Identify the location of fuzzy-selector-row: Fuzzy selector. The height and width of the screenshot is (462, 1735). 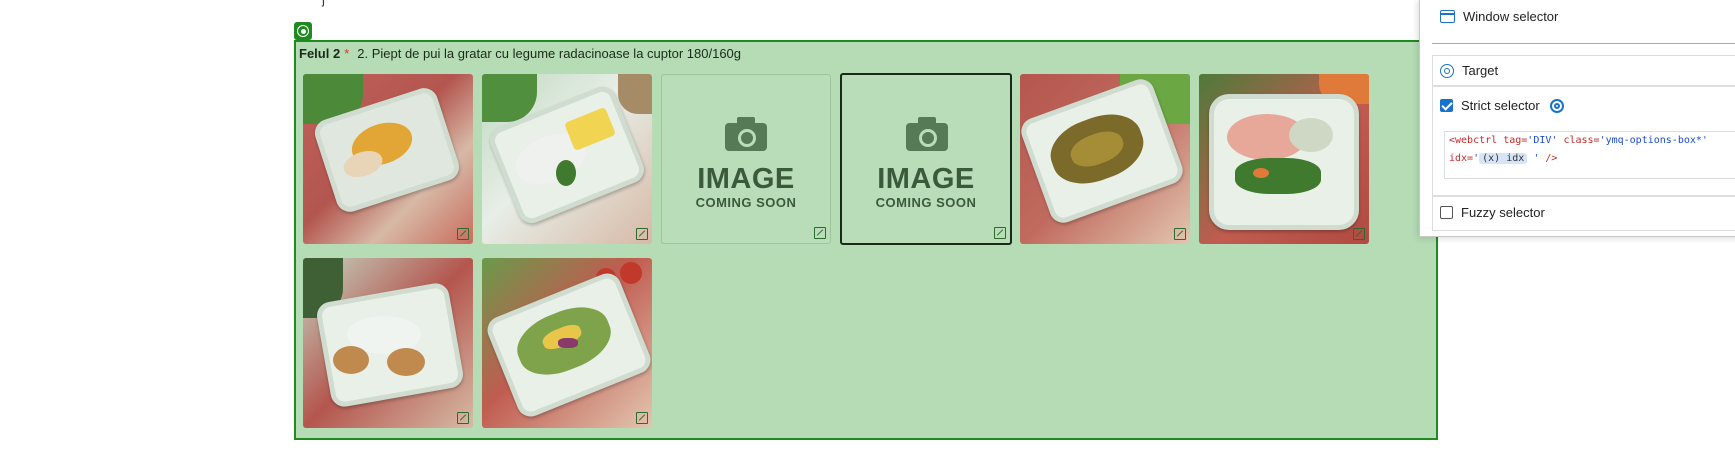
(1492, 212).